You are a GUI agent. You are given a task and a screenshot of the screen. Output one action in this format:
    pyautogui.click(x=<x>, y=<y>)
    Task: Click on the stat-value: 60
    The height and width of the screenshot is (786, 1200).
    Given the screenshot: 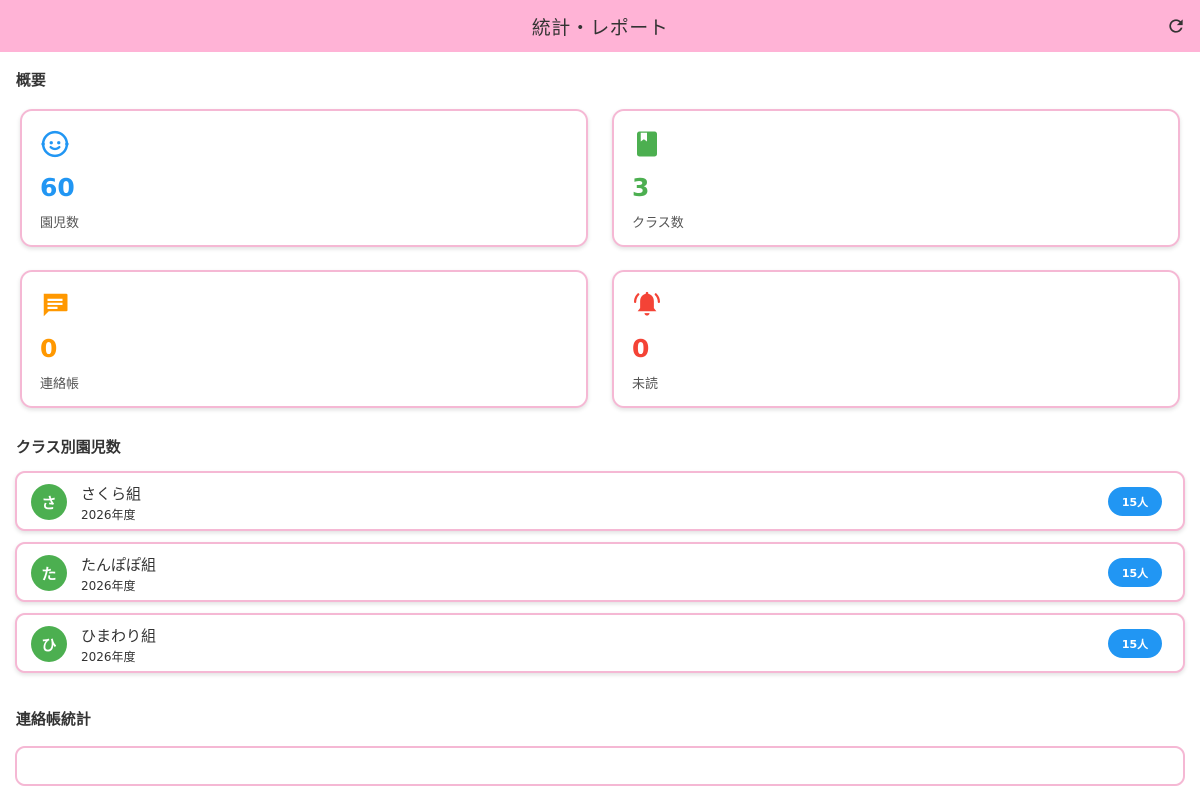 What is the action you would take?
    pyautogui.click(x=57, y=187)
    